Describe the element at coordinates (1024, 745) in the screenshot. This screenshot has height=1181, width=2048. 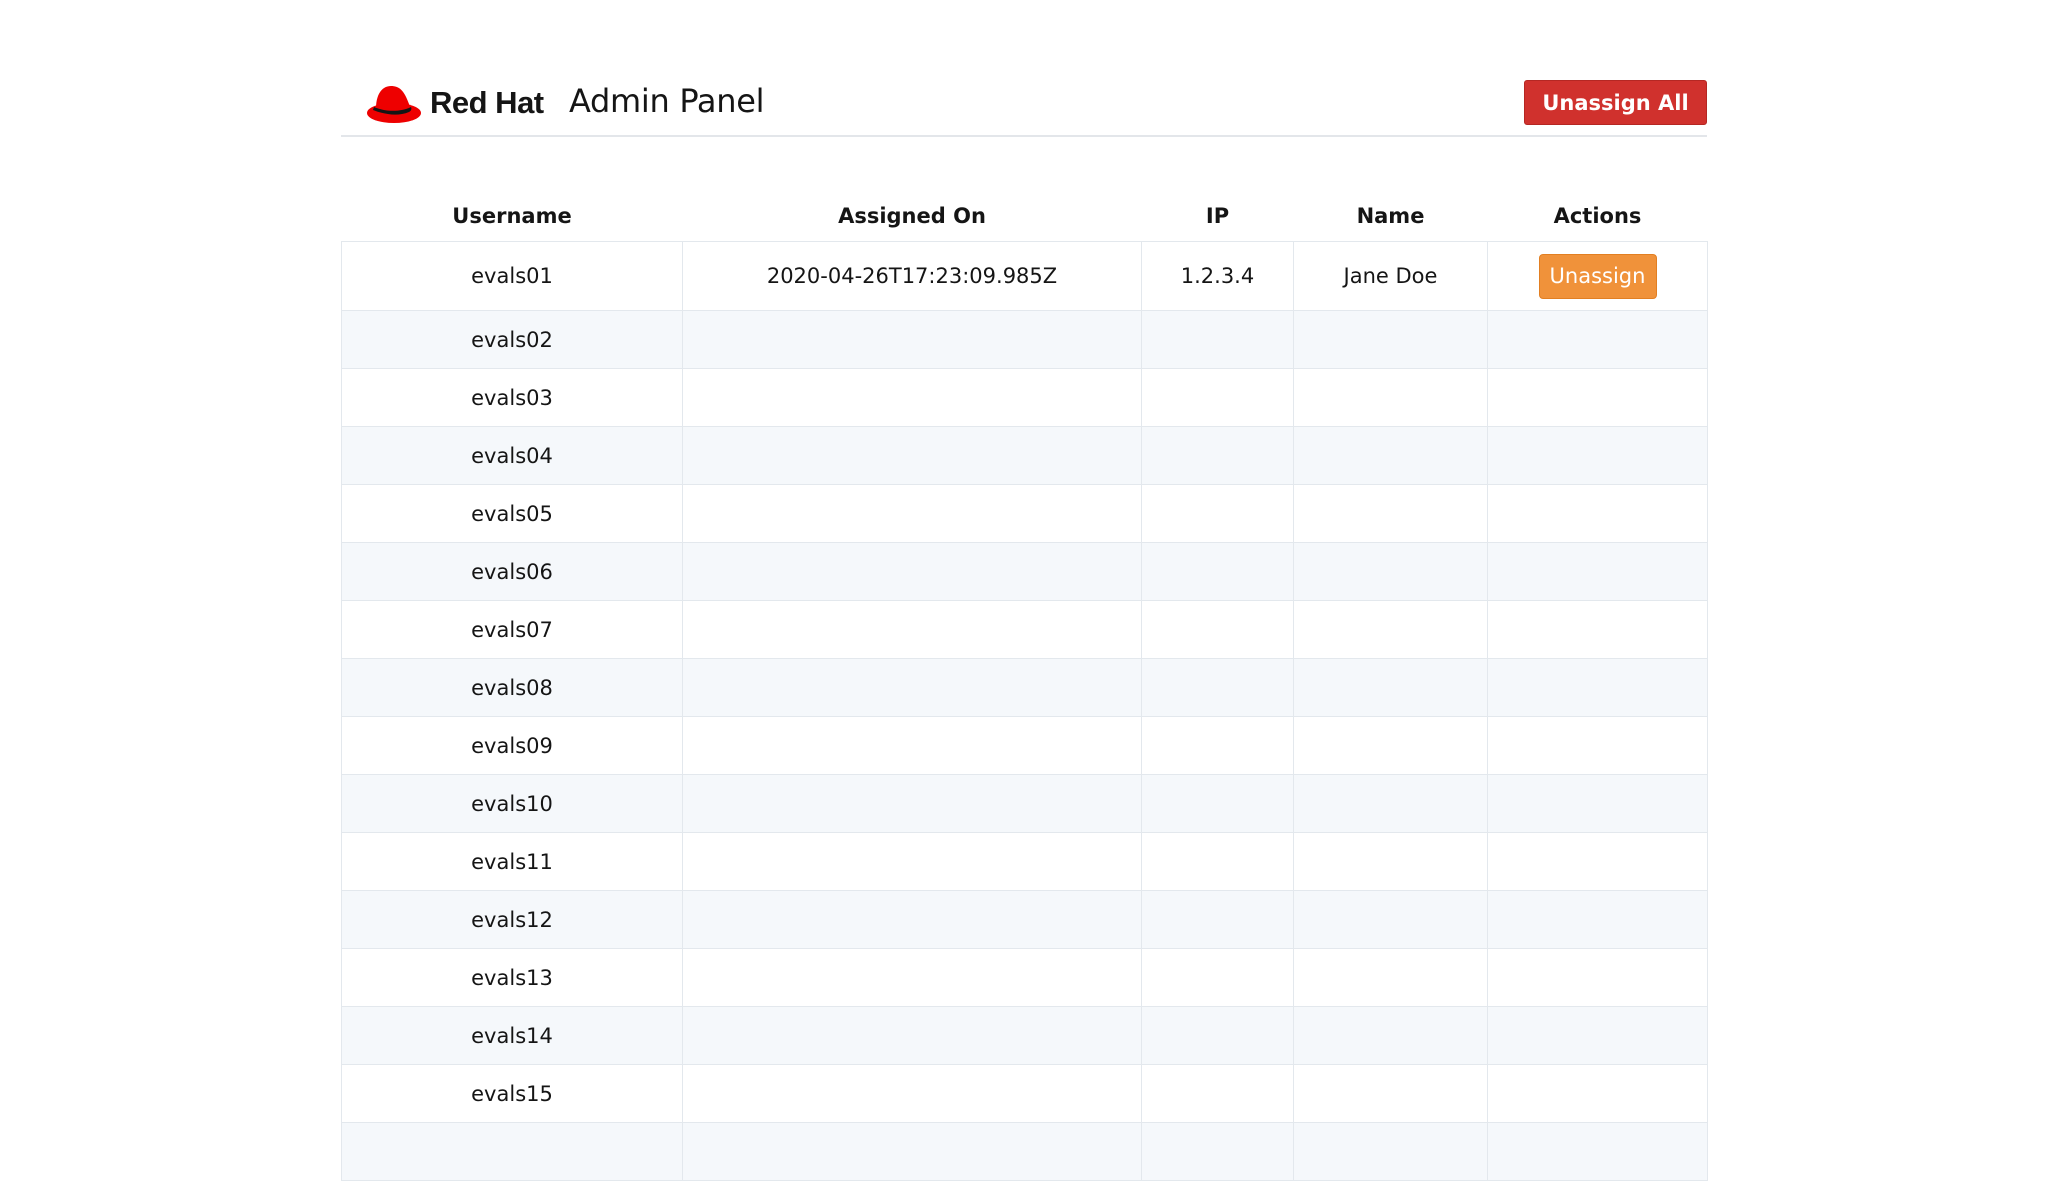
I see `table-row: evals09` at that location.